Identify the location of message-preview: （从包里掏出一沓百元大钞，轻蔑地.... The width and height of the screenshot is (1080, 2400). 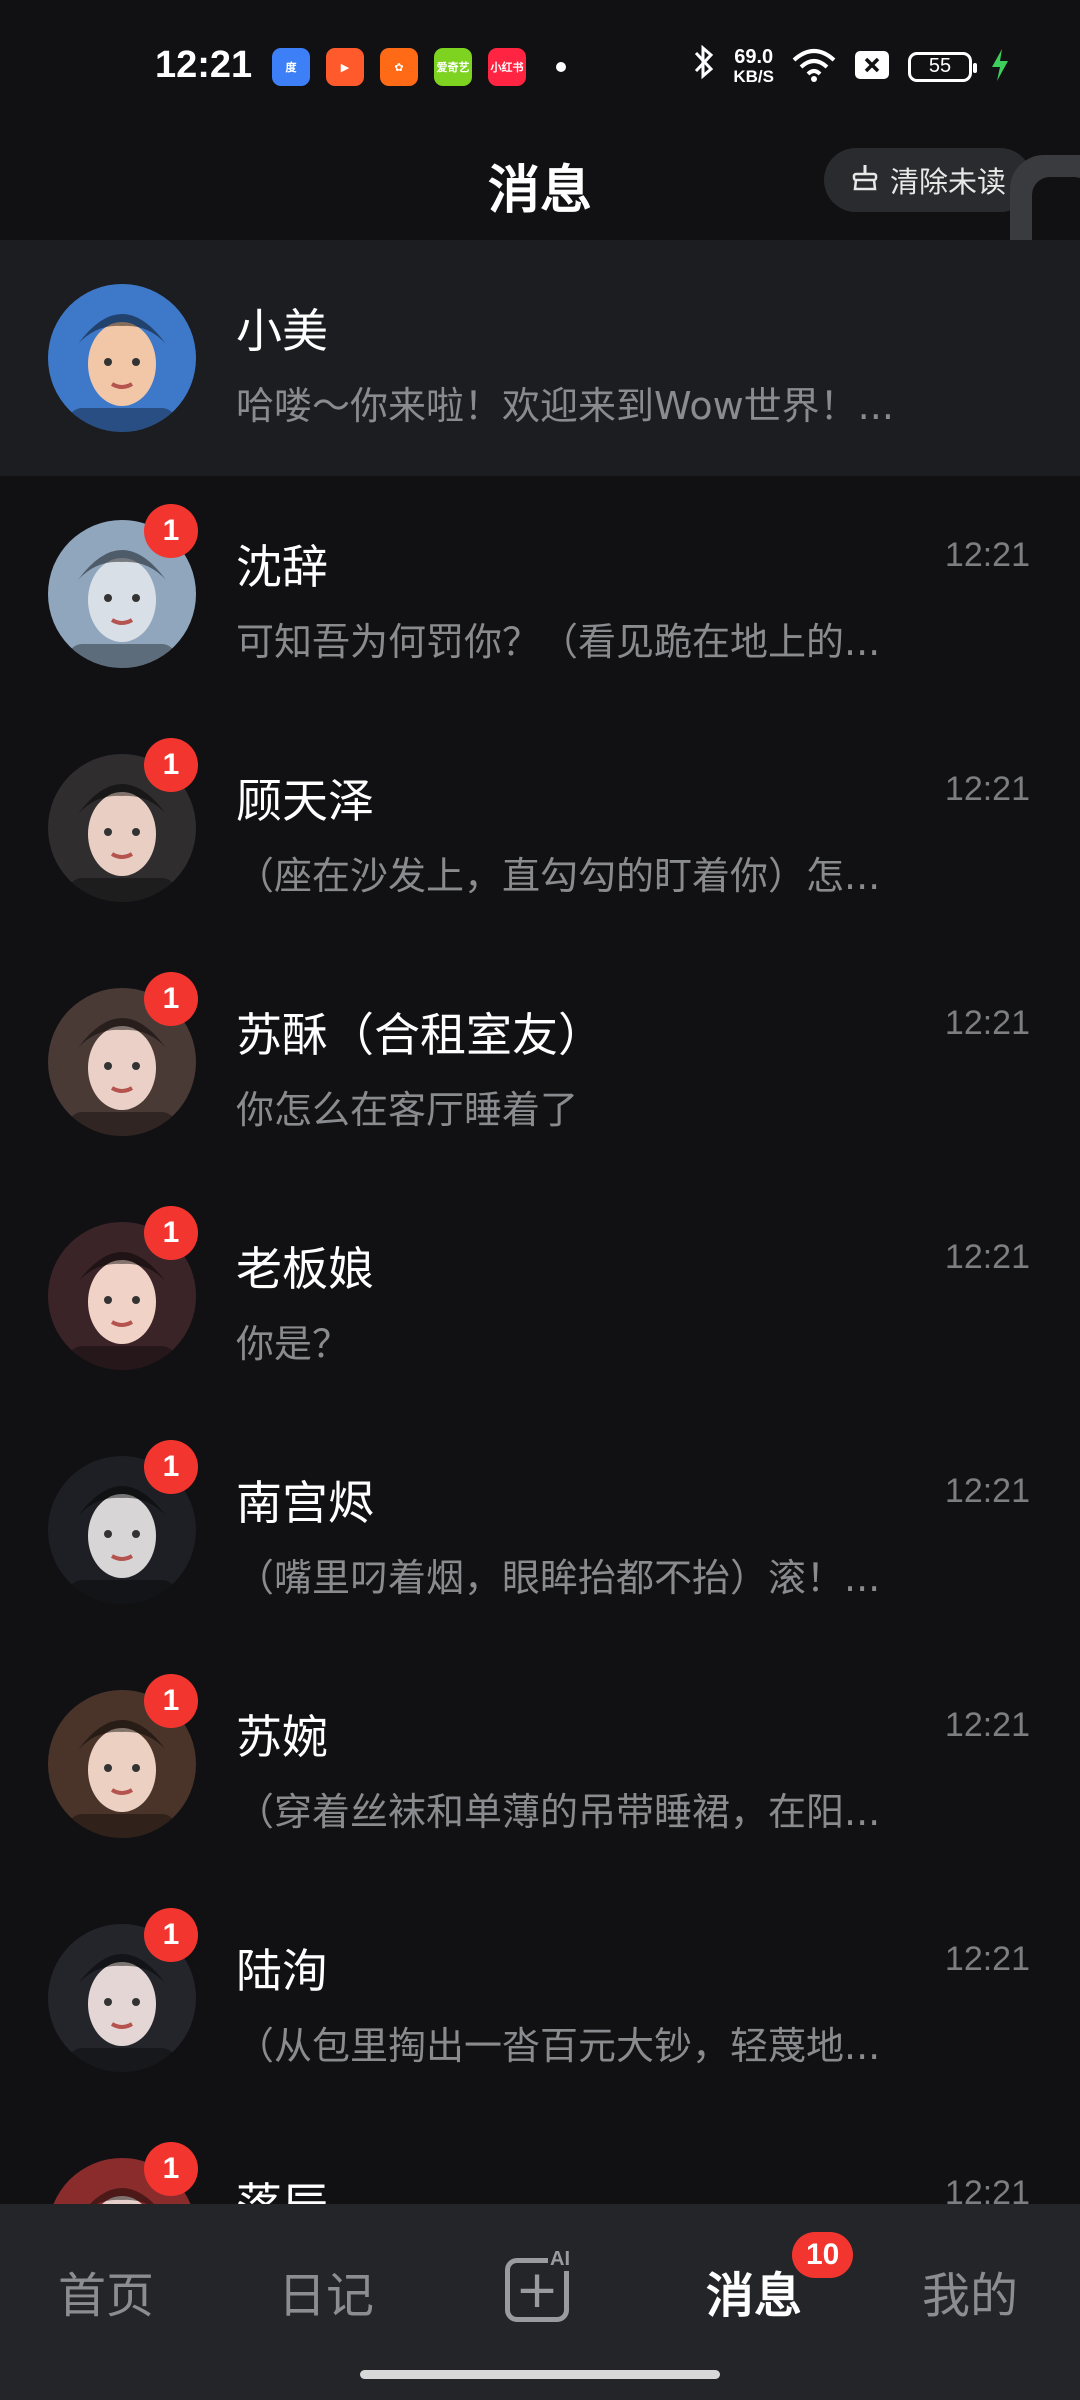
(558, 2046).